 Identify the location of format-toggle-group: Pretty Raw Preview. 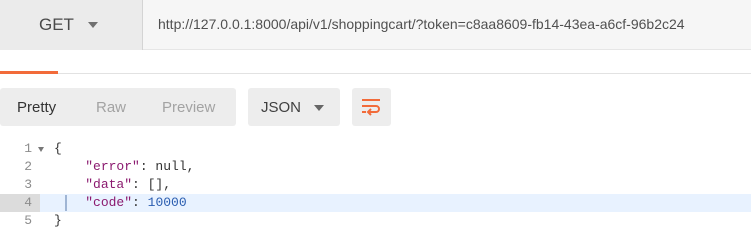
(118, 107).